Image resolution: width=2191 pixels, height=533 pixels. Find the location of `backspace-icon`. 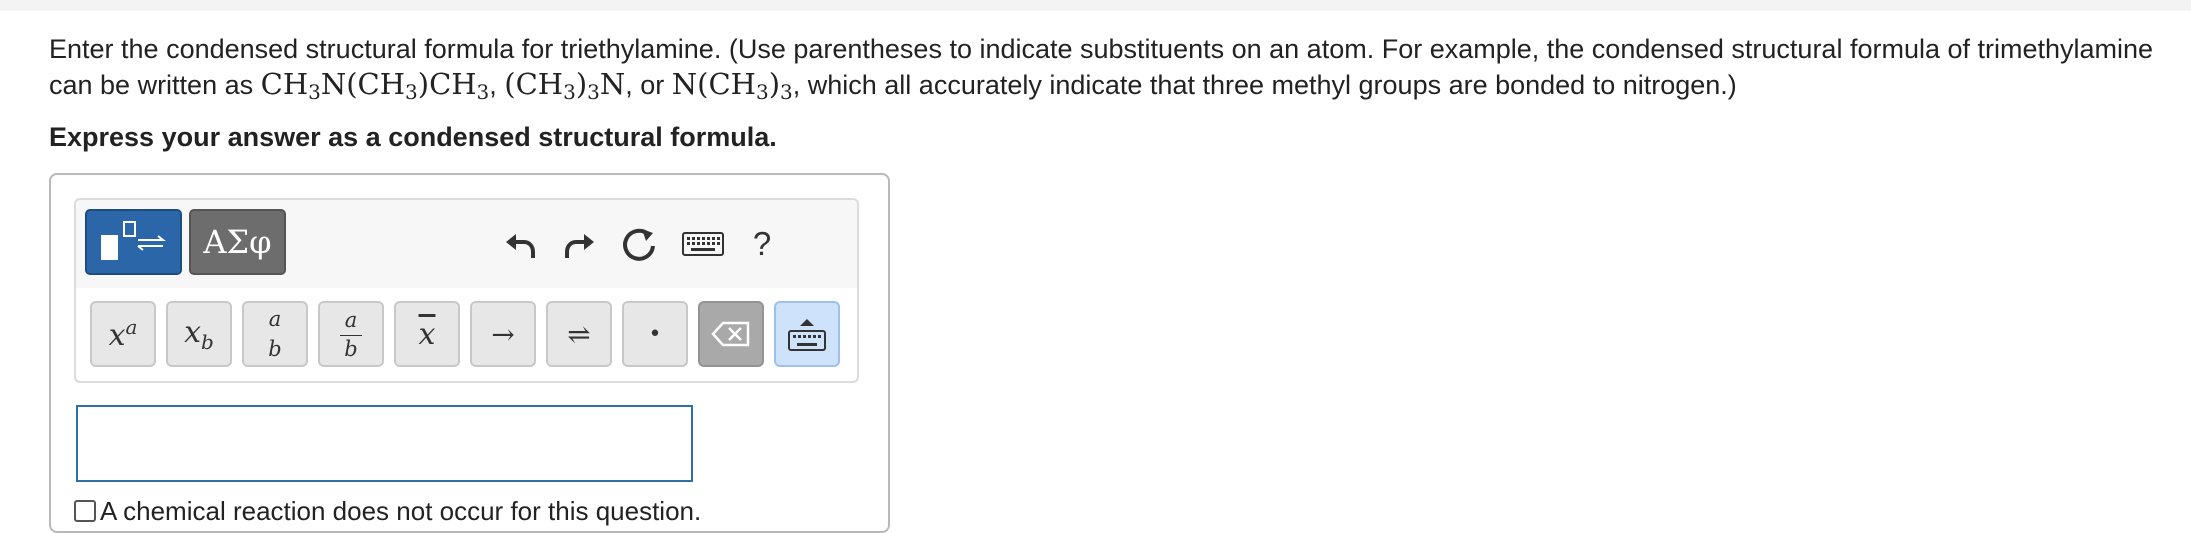

backspace-icon is located at coordinates (730, 334).